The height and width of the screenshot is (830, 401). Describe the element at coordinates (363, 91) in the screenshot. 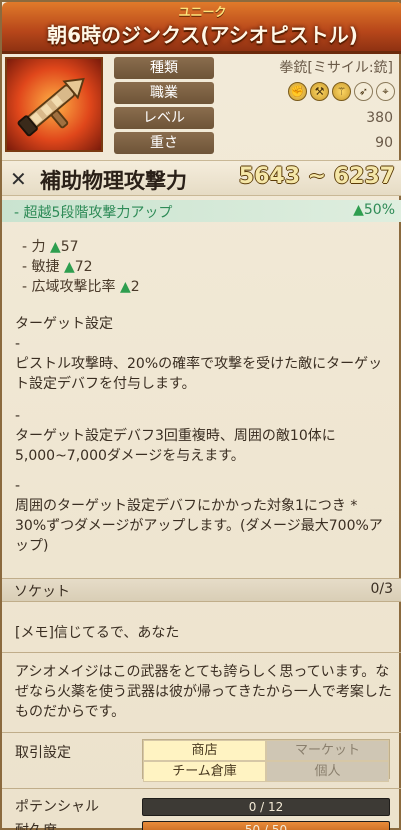

I see `bow-icon: ➶` at that location.